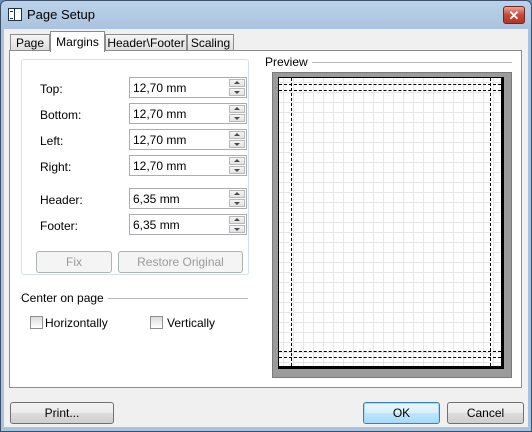 This screenshot has width=532, height=432. What do you see at coordinates (390, 90) in the screenshot?
I see `top-margin-line` at bounding box center [390, 90].